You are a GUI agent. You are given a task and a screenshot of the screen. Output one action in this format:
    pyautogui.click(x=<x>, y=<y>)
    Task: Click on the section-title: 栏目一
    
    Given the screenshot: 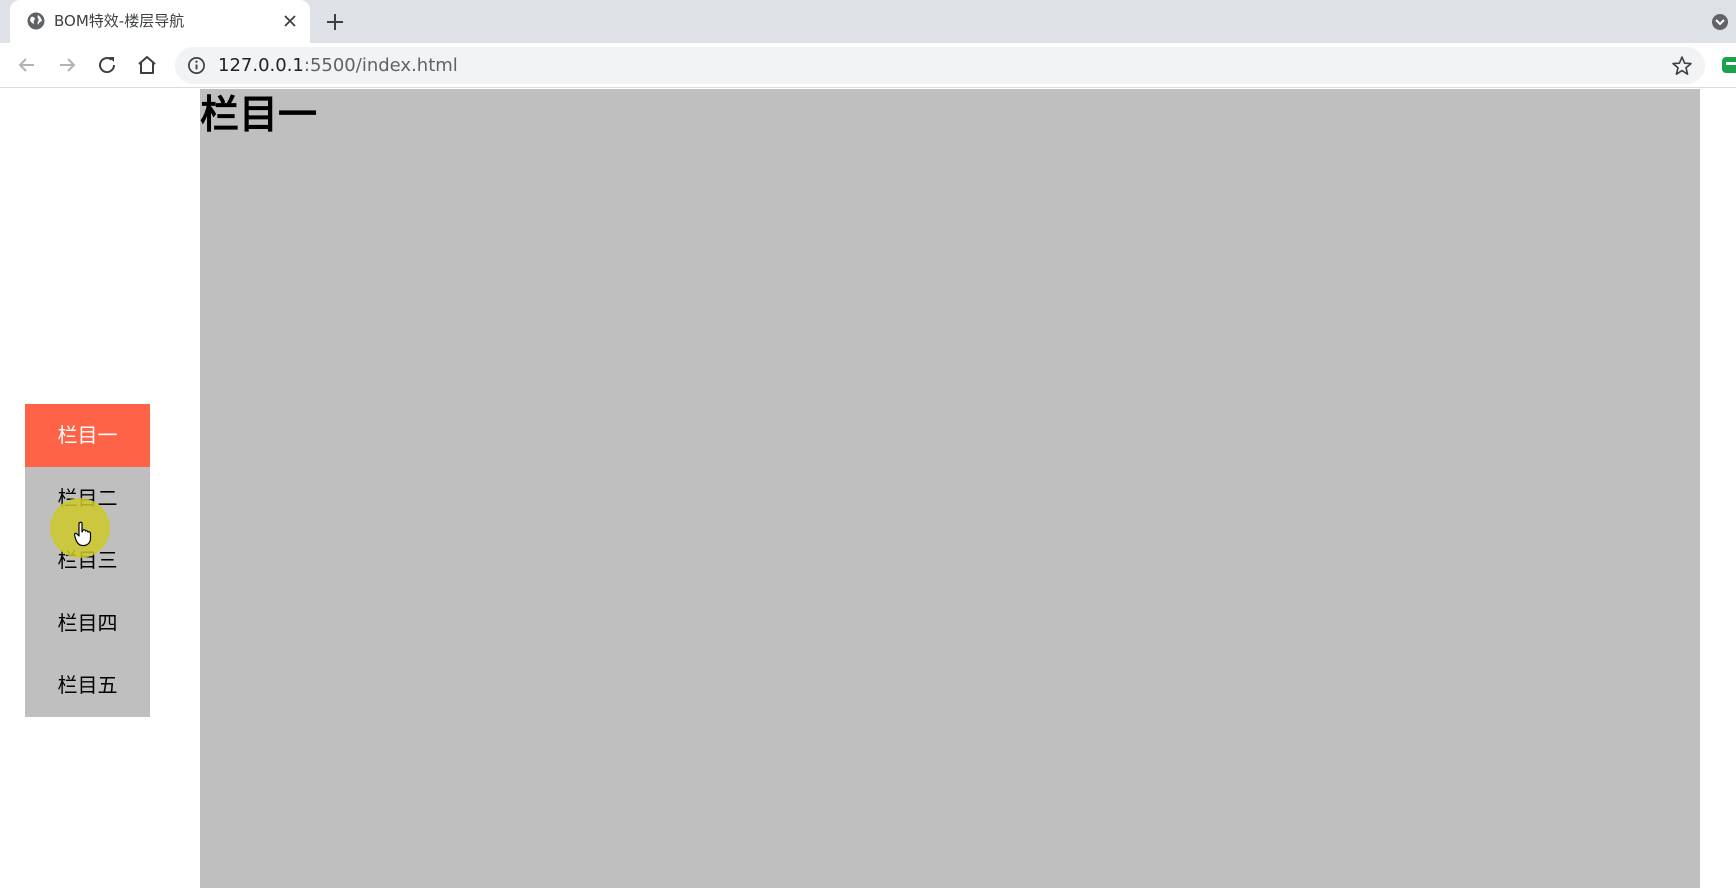 What is the action you would take?
    pyautogui.click(x=259, y=115)
    